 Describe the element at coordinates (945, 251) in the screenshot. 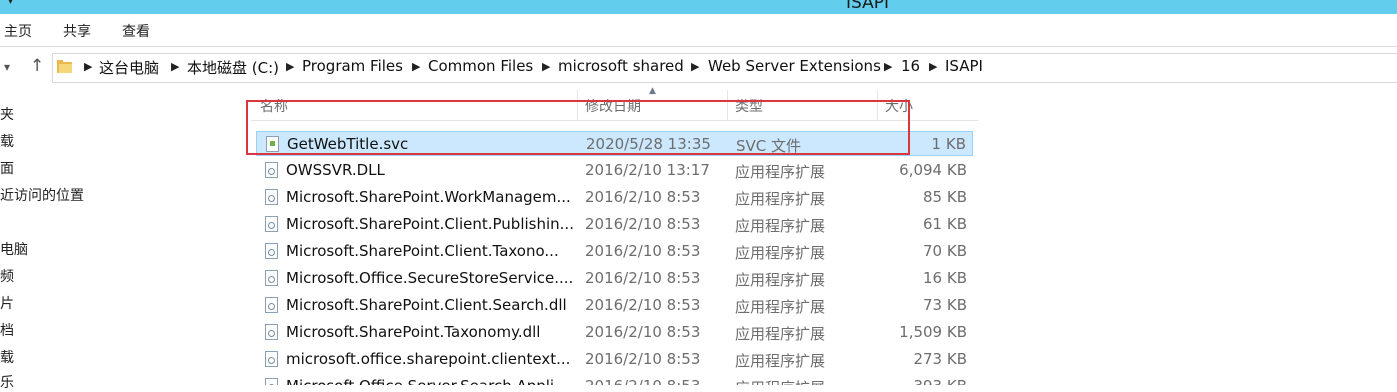

I see `file-size: 70 KB` at that location.